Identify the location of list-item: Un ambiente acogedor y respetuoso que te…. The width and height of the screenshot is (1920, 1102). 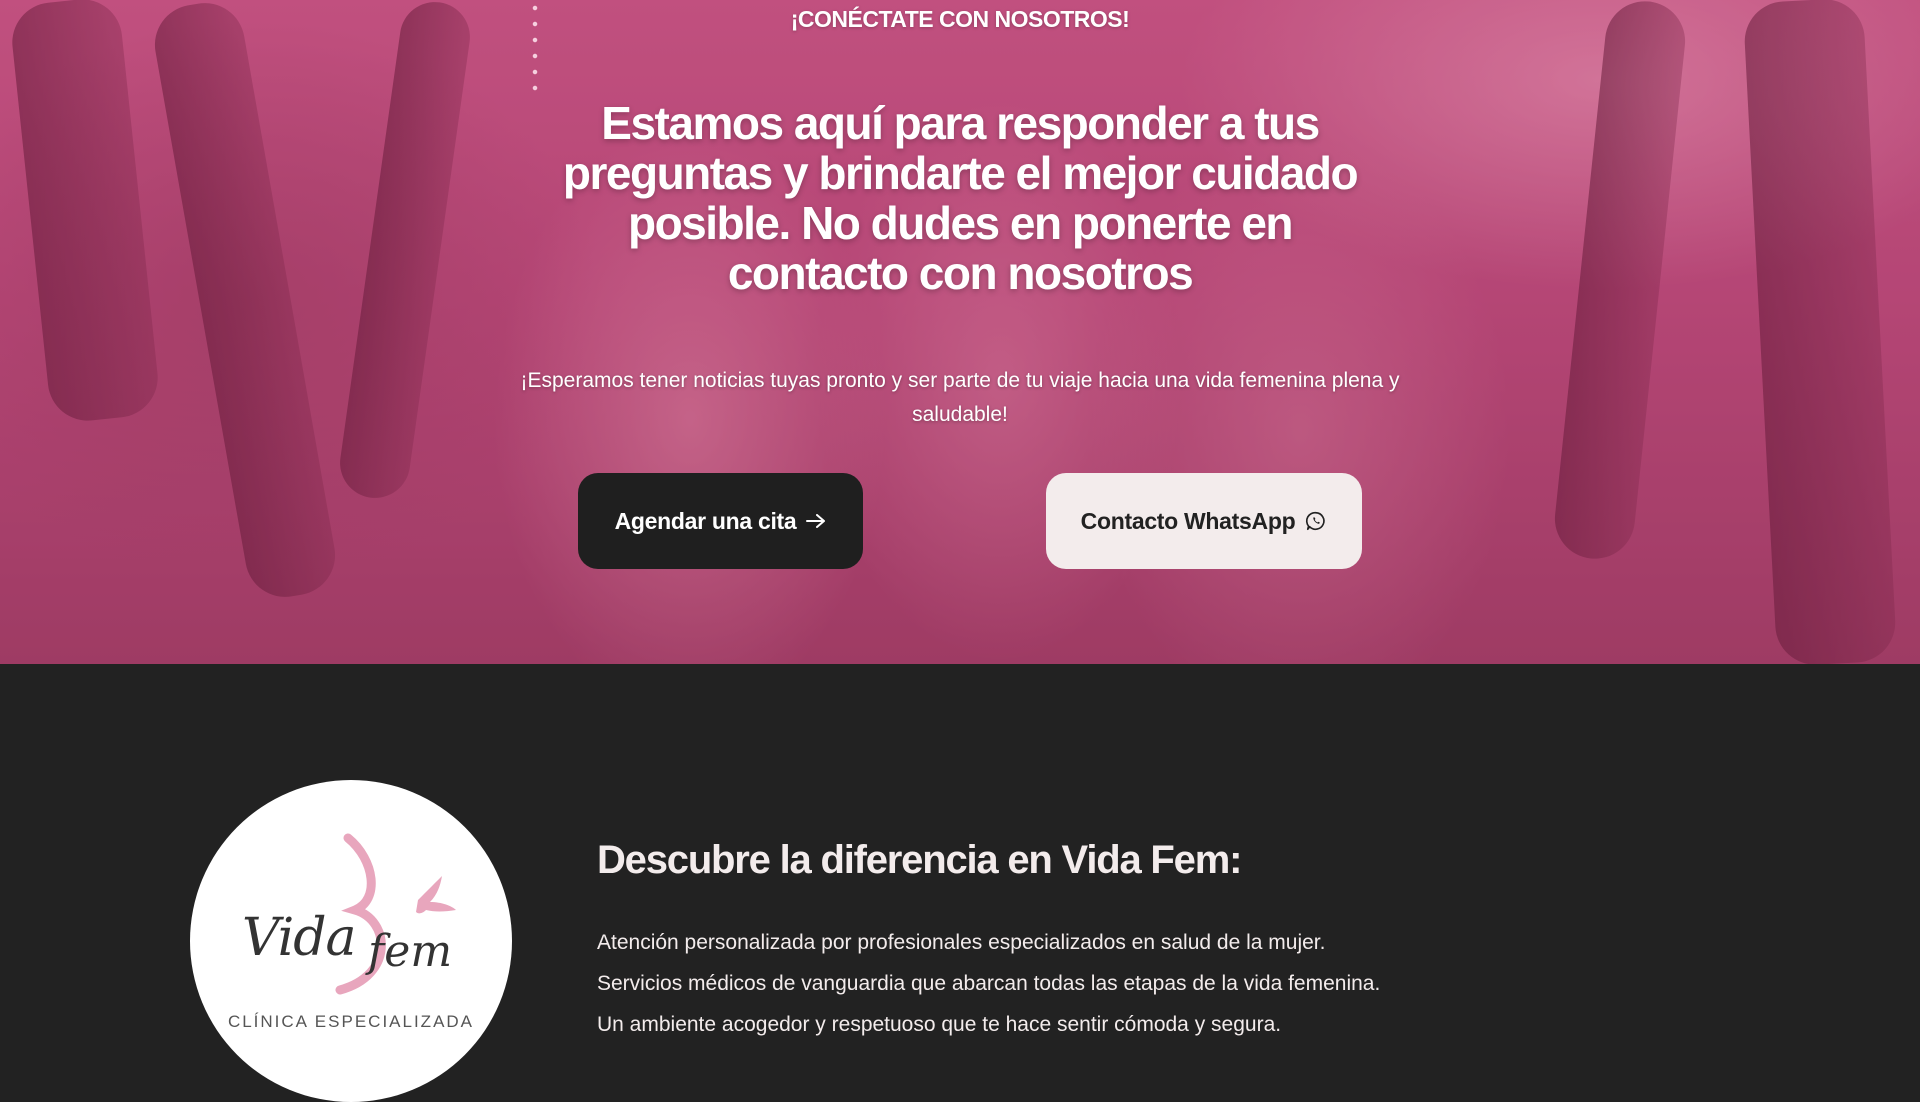
(939, 1024).